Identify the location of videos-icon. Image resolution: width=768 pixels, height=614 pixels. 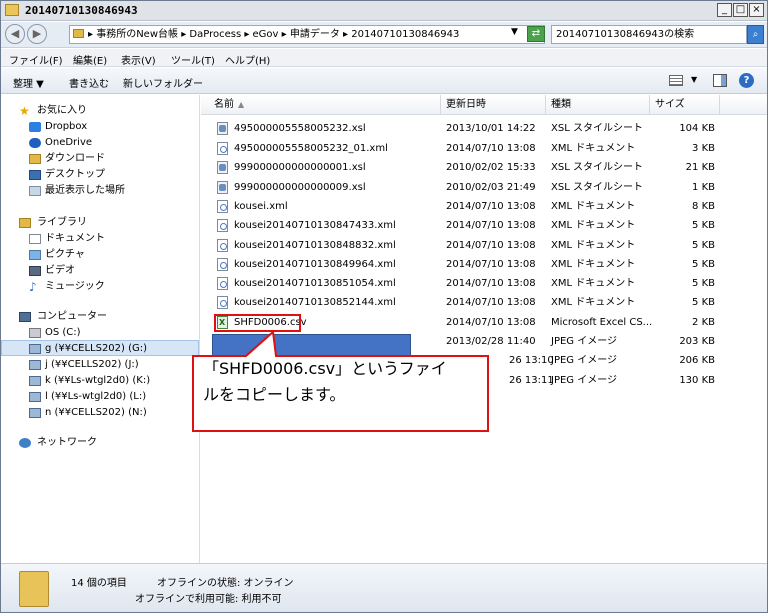
(35, 271).